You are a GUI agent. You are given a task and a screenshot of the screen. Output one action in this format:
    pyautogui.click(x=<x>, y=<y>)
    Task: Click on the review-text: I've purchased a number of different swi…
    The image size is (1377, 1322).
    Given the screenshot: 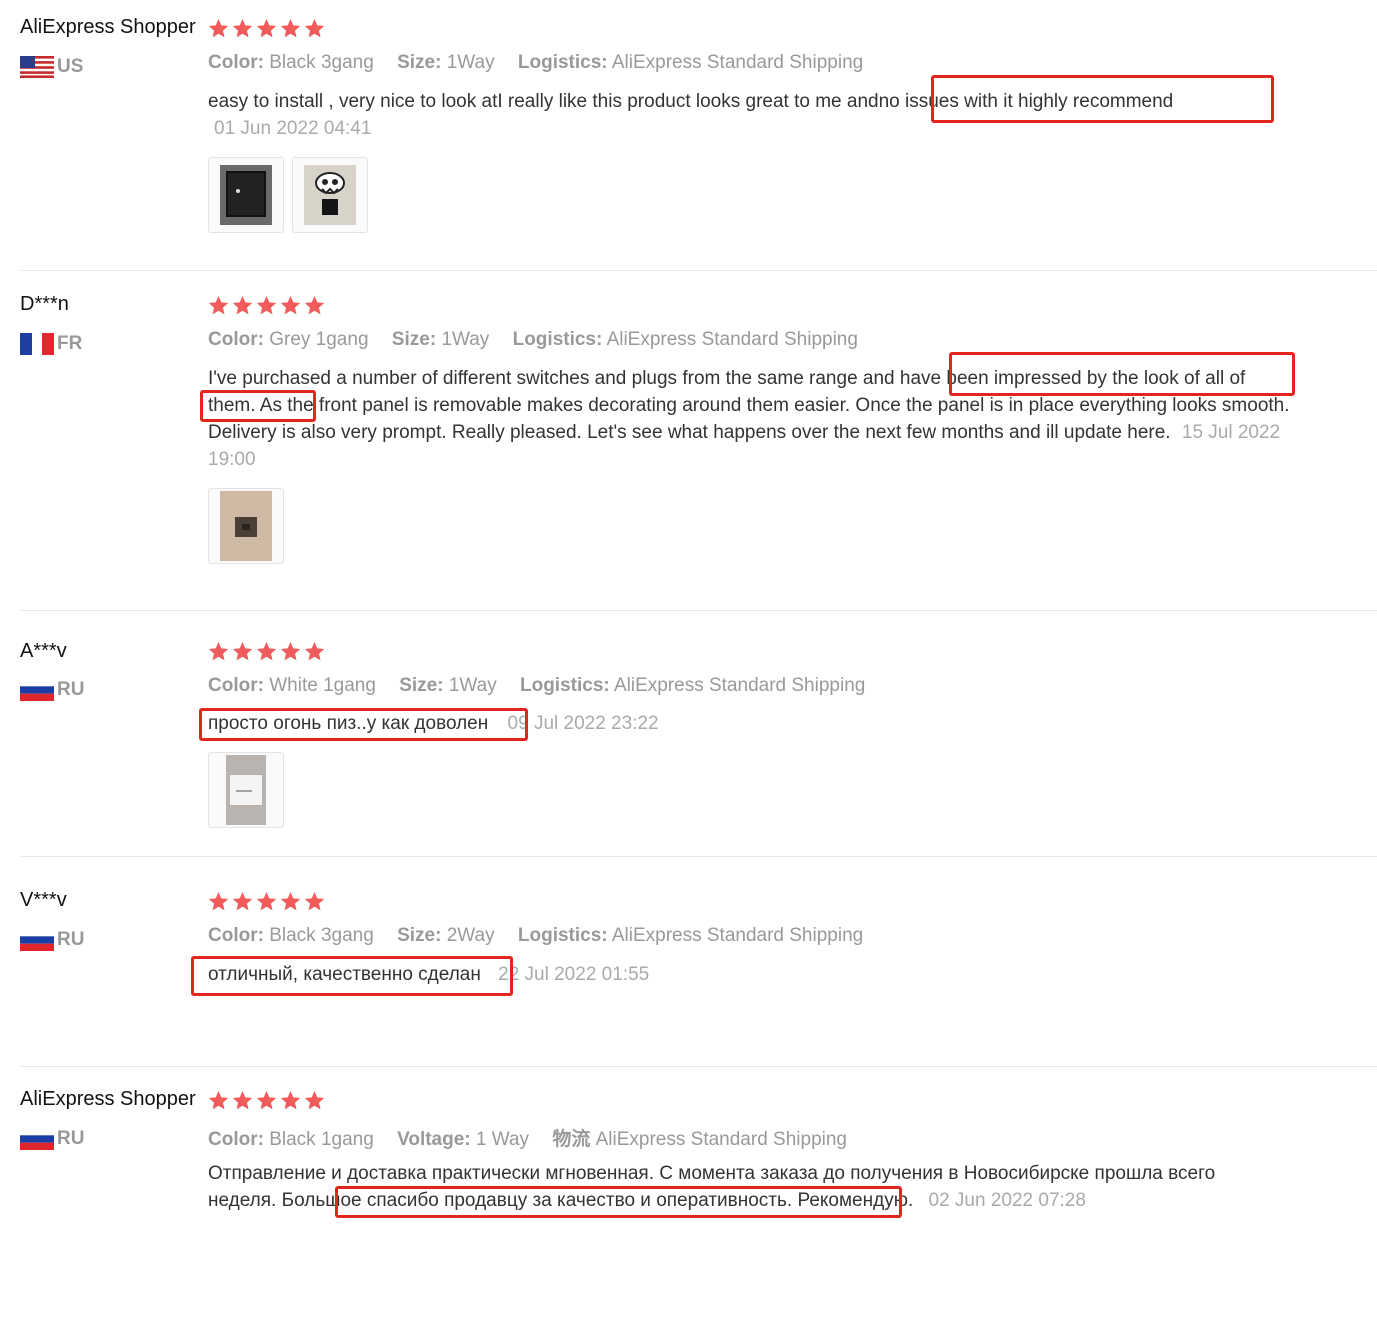 What is the action you would take?
    pyautogui.click(x=753, y=419)
    